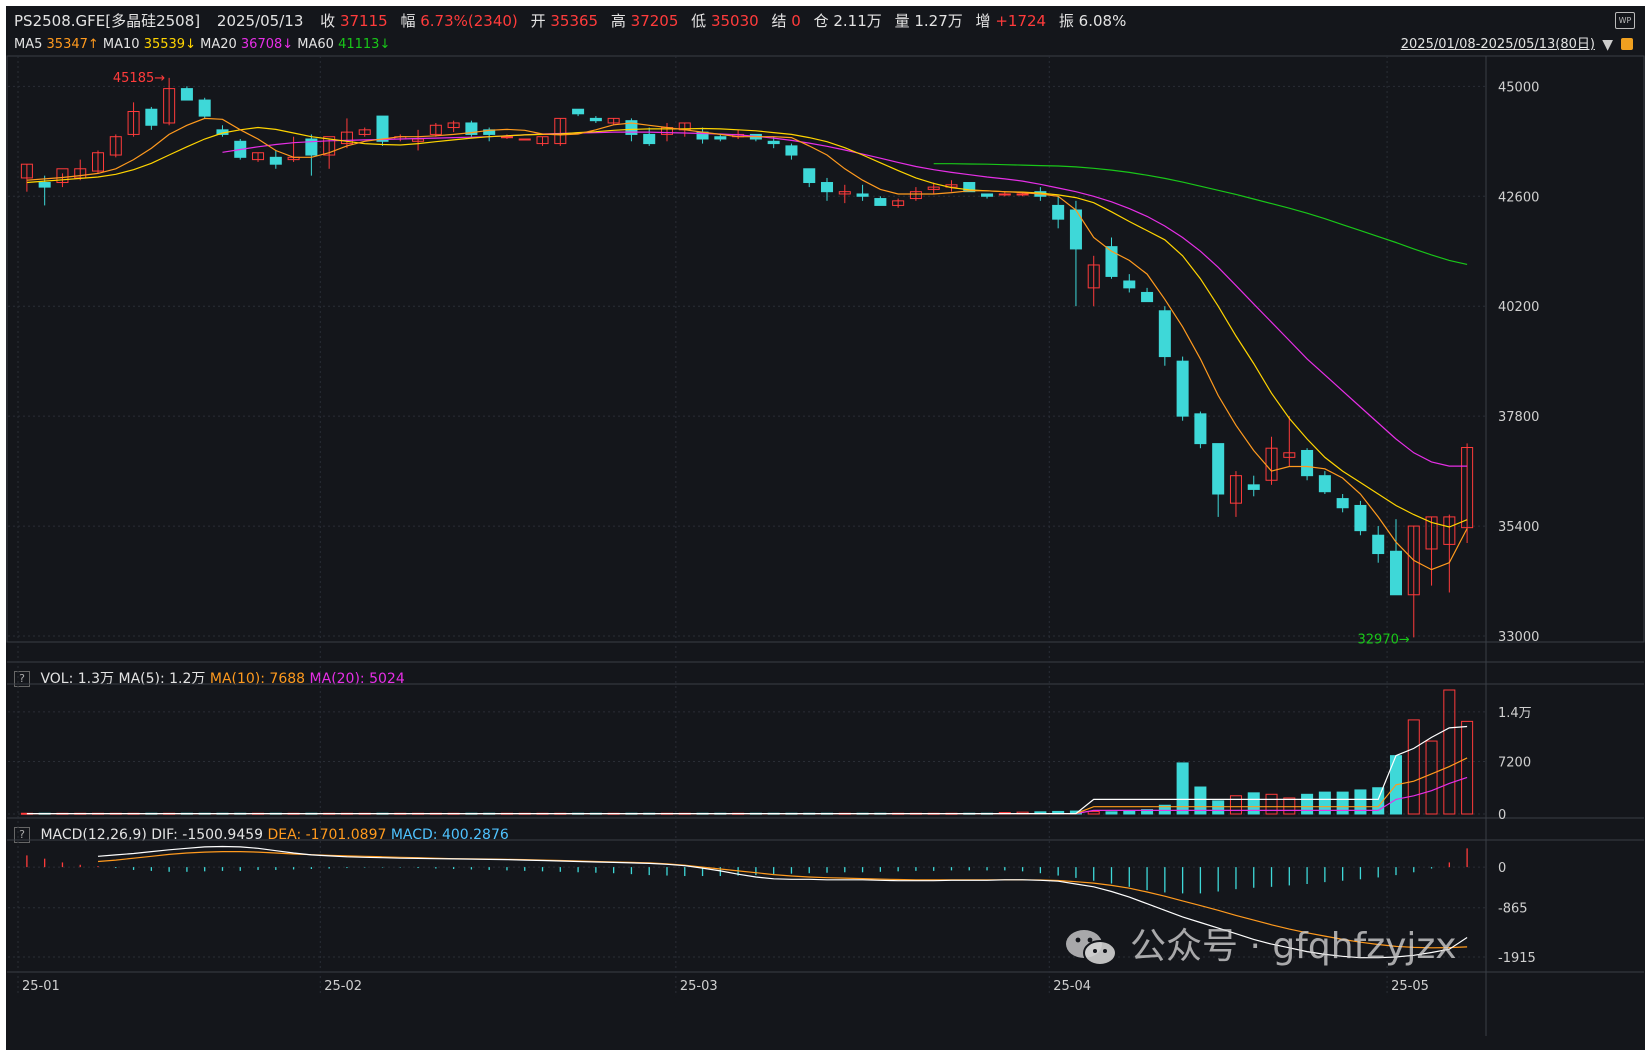 Image resolution: width=1651 pixels, height=1054 pixels. I want to click on time-tick-label: 25-04, so click(1072, 986).